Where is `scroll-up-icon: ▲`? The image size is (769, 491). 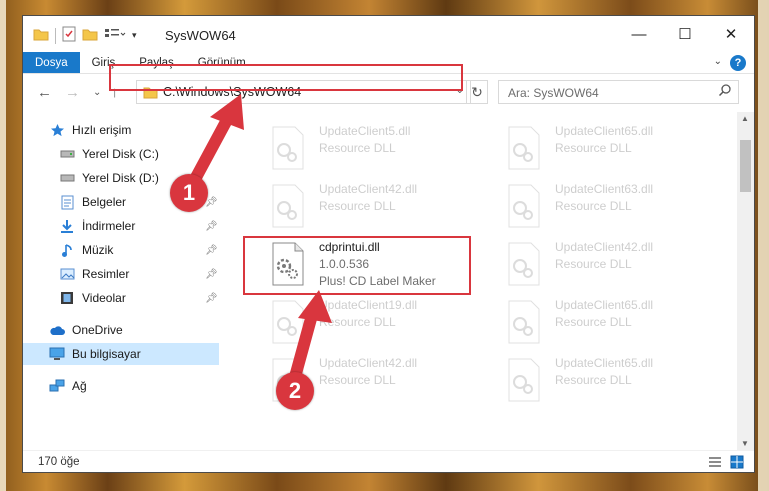 scroll-up-icon: ▲ is located at coordinates (745, 118).